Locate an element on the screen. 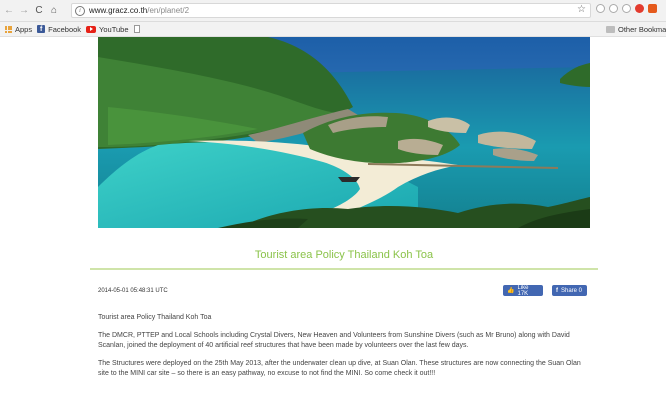 The image size is (666, 396). bookmark-youtube: YouTube is located at coordinates (107, 29).